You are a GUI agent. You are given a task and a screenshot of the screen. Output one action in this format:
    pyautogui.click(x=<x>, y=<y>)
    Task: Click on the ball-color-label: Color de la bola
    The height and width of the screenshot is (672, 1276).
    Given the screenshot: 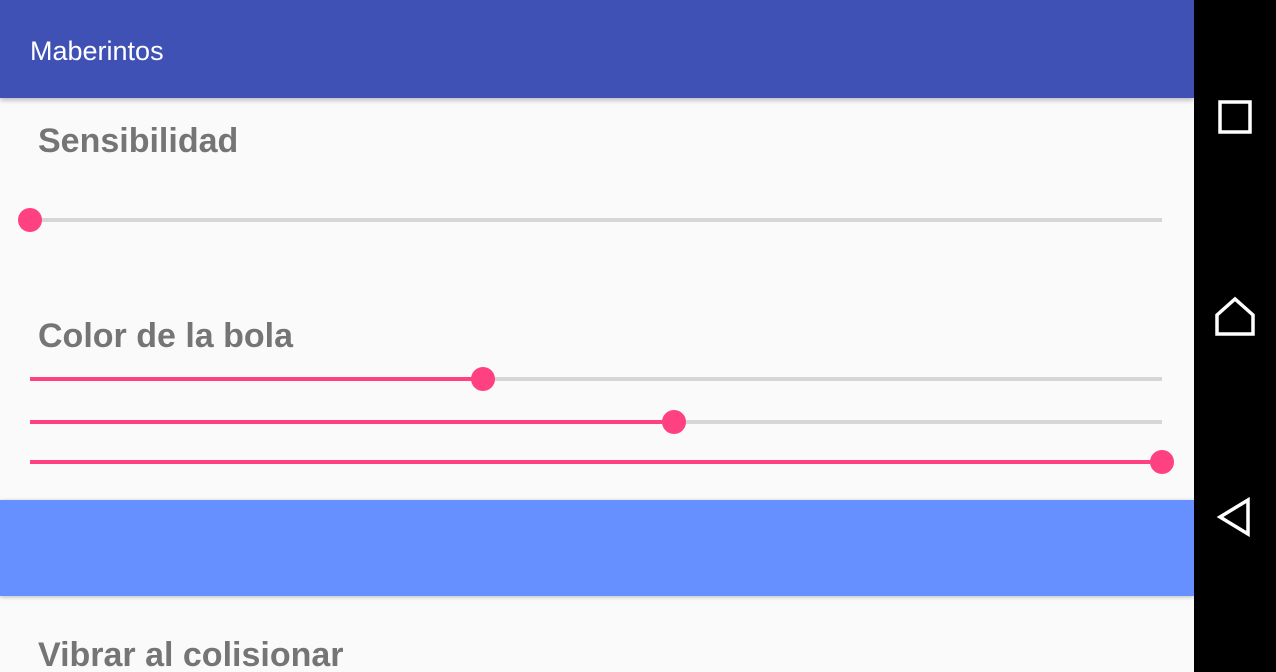 What is the action you would take?
    pyautogui.click(x=166, y=336)
    